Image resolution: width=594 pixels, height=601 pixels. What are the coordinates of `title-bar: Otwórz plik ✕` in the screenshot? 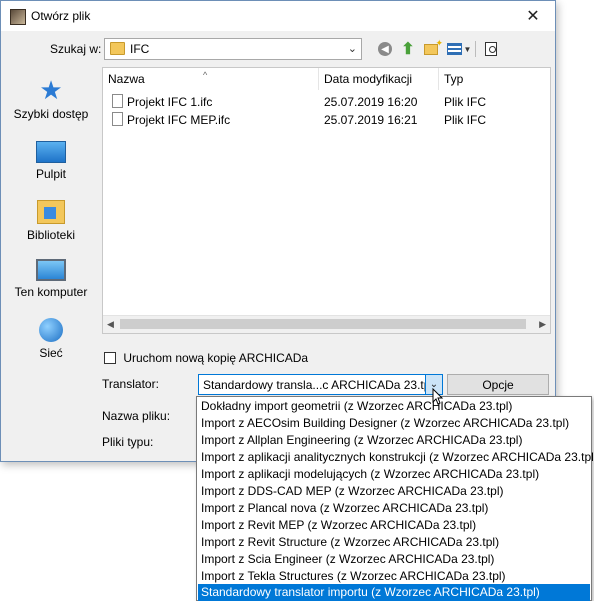 It's located at (278, 16).